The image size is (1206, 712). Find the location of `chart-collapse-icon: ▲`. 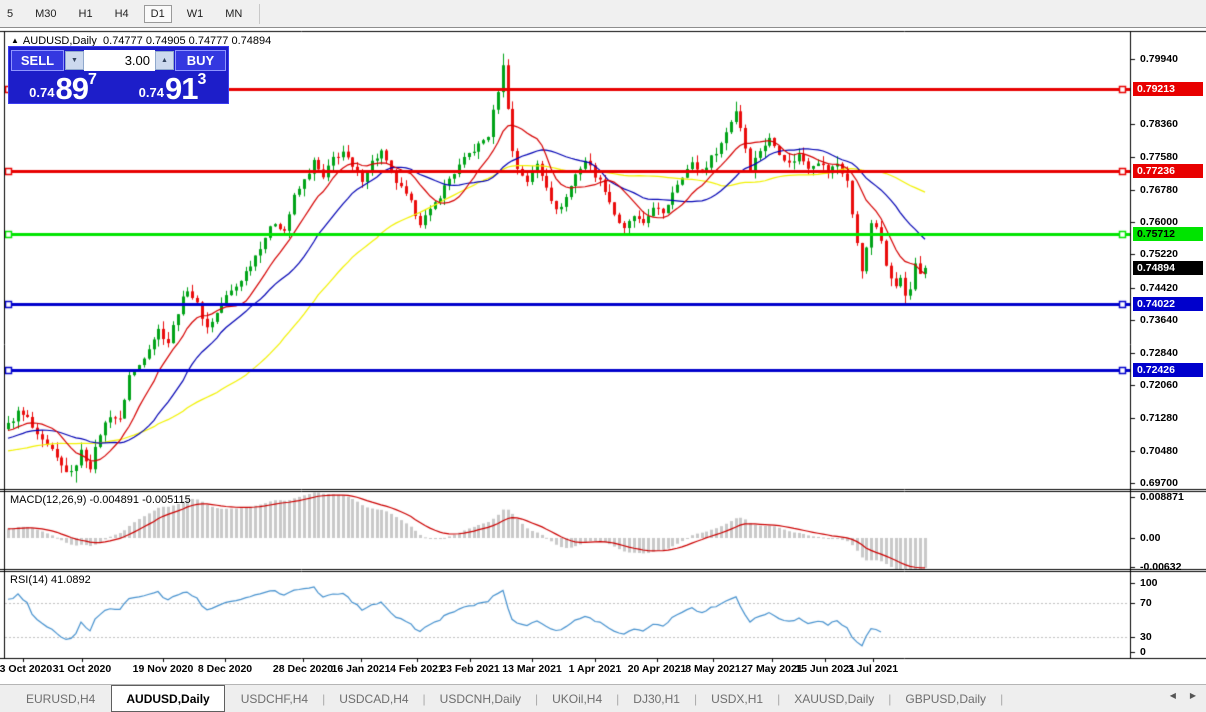

chart-collapse-icon: ▲ is located at coordinates (15, 40).